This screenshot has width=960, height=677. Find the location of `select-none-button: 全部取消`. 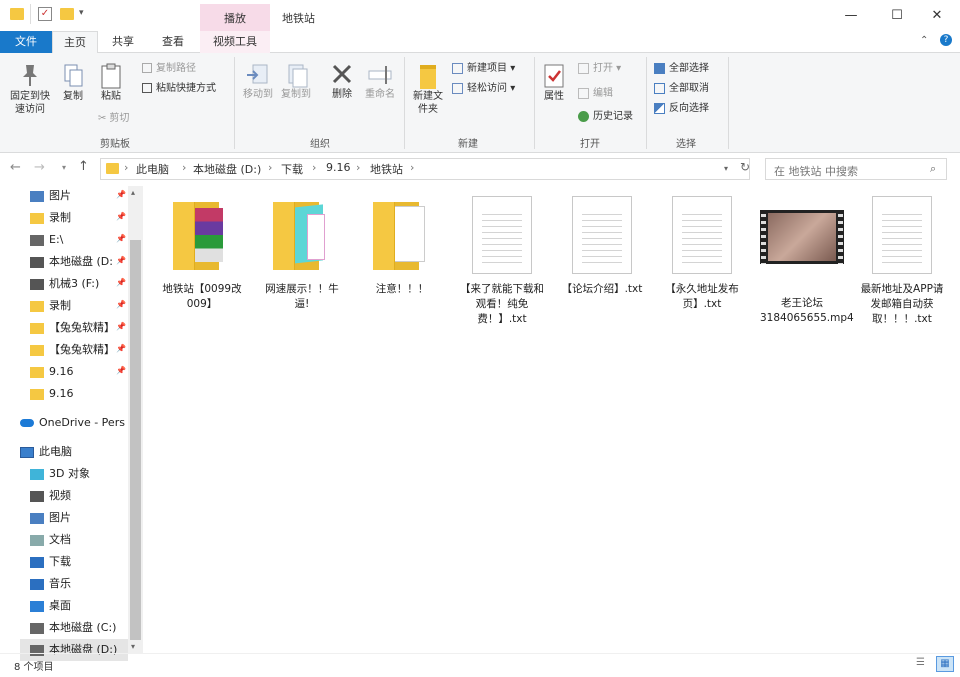

select-none-button: 全部取消 is located at coordinates (681, 88).